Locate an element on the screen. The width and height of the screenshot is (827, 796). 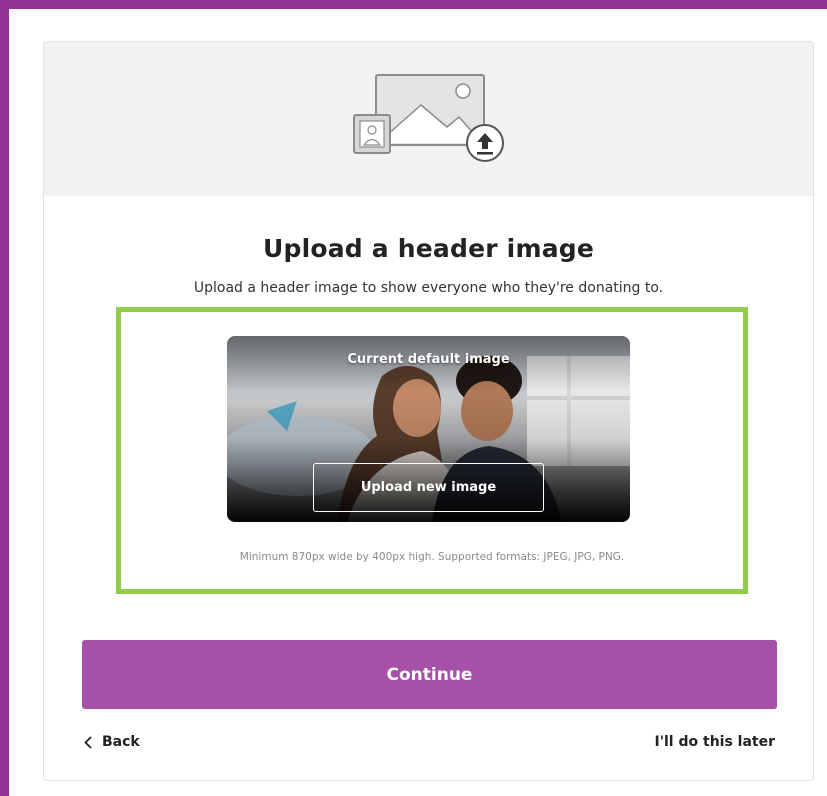
back-link: Back is located at coordinates (112, 742).